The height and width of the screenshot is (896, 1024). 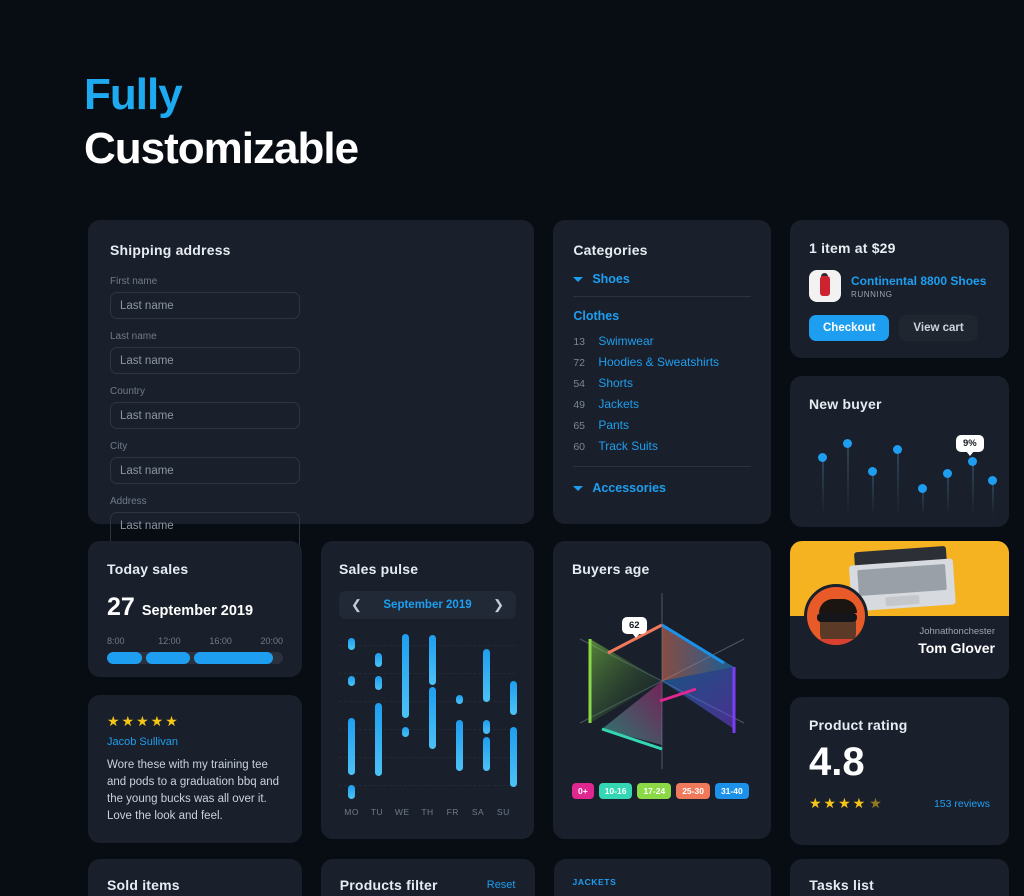 What do you see at coordinates (899, 877) in the screenshot?
I see `tasks-list-card: Tasks list` at bounding box center [899, 877].